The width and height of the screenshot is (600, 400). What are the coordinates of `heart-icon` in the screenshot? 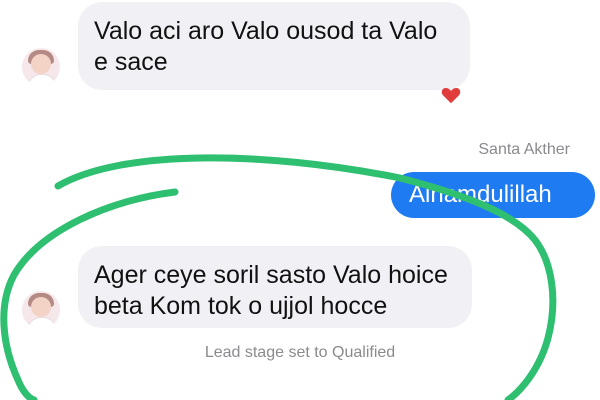 It's located at (451, 95).